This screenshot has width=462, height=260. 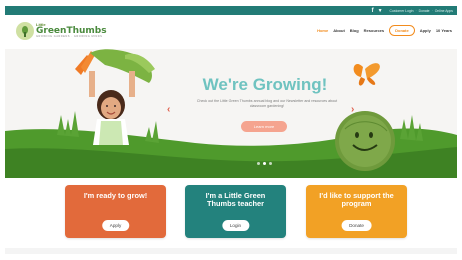 I want to click on slider-dots, so click(x=264, y=163).